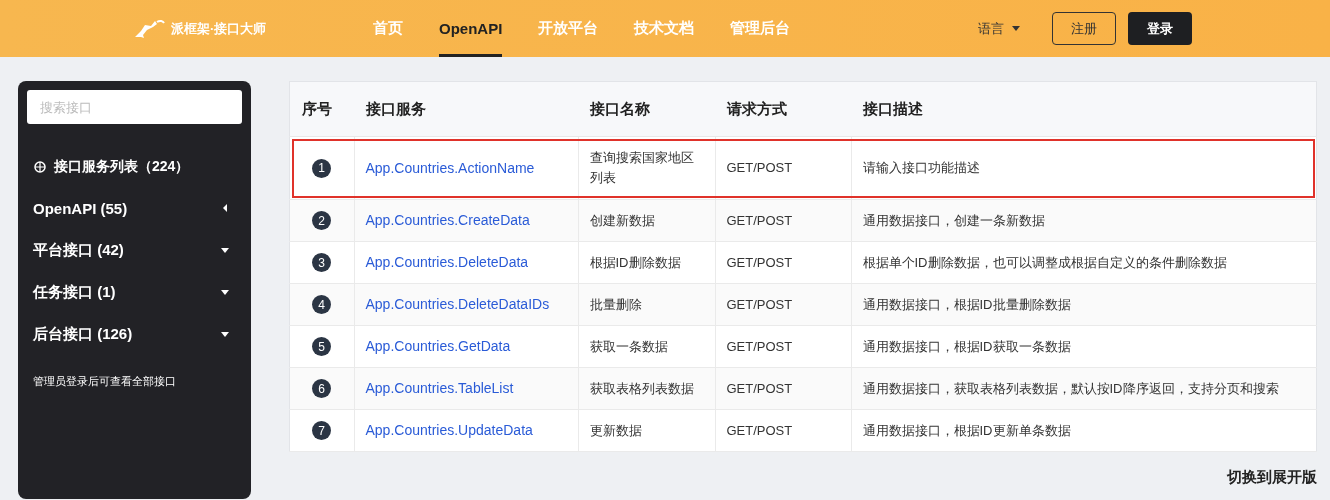 This screenshot has height=500, width=1330. I want to click on table-cell: 通用数据接口，根据ID获取一条数据, so click(1084, 346).